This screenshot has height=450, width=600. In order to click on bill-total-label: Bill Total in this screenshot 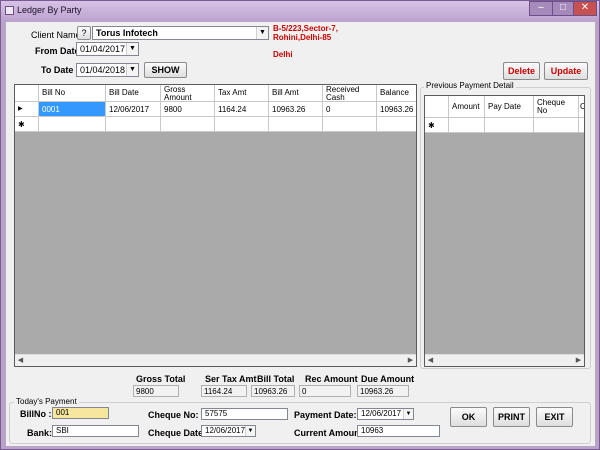, I will do `click(276, 379)`.